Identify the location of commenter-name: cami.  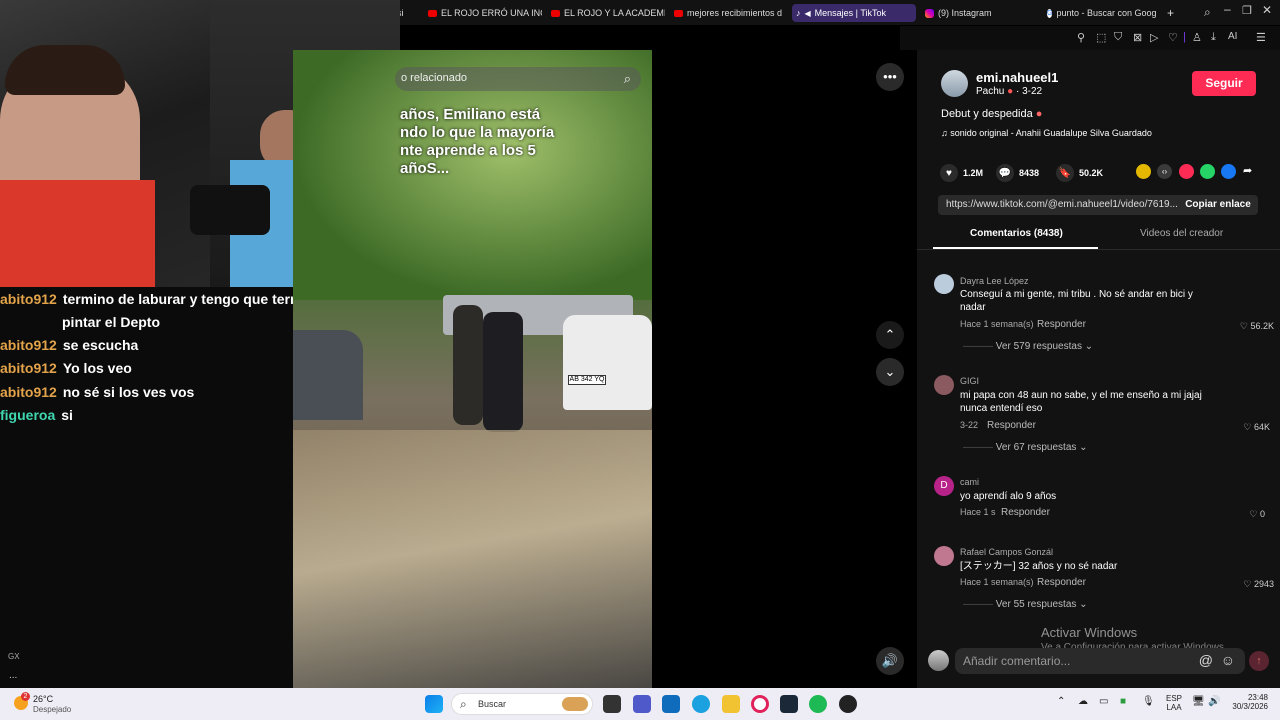
(969, 482).